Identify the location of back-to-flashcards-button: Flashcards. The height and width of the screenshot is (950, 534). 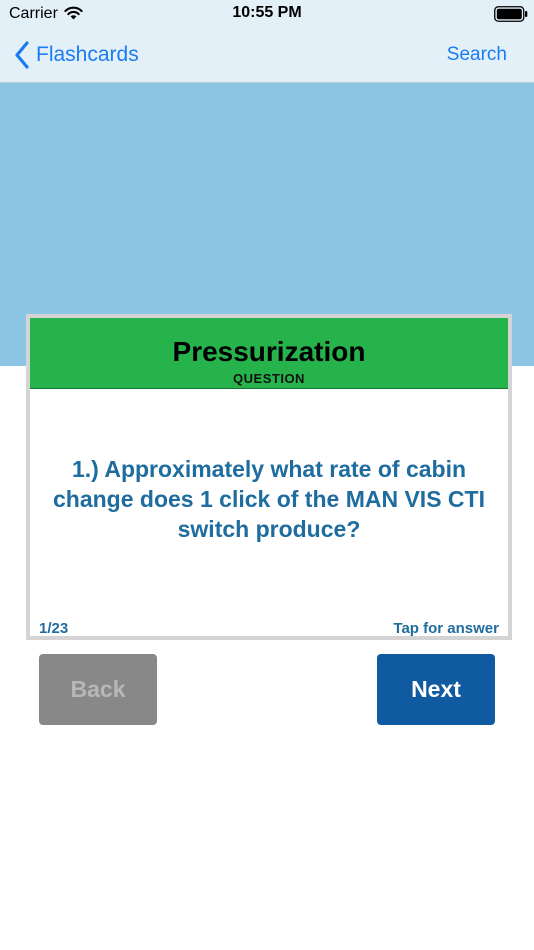
(76, 55).